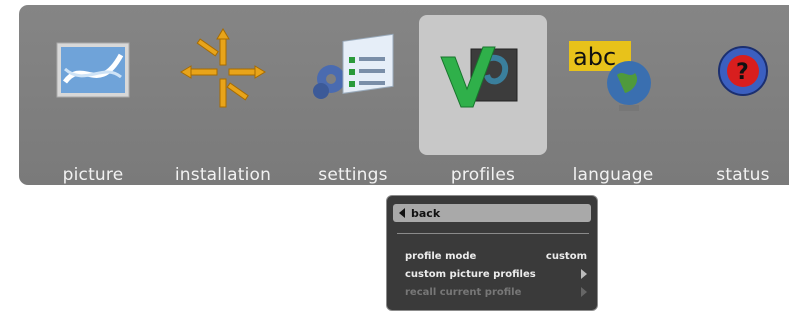 Image resolution: width=789 pixels, height=311 pixels. Describe the element at coordinates (734, 100) in the screenshot. I see `menu-item-status: ? status` at that location.